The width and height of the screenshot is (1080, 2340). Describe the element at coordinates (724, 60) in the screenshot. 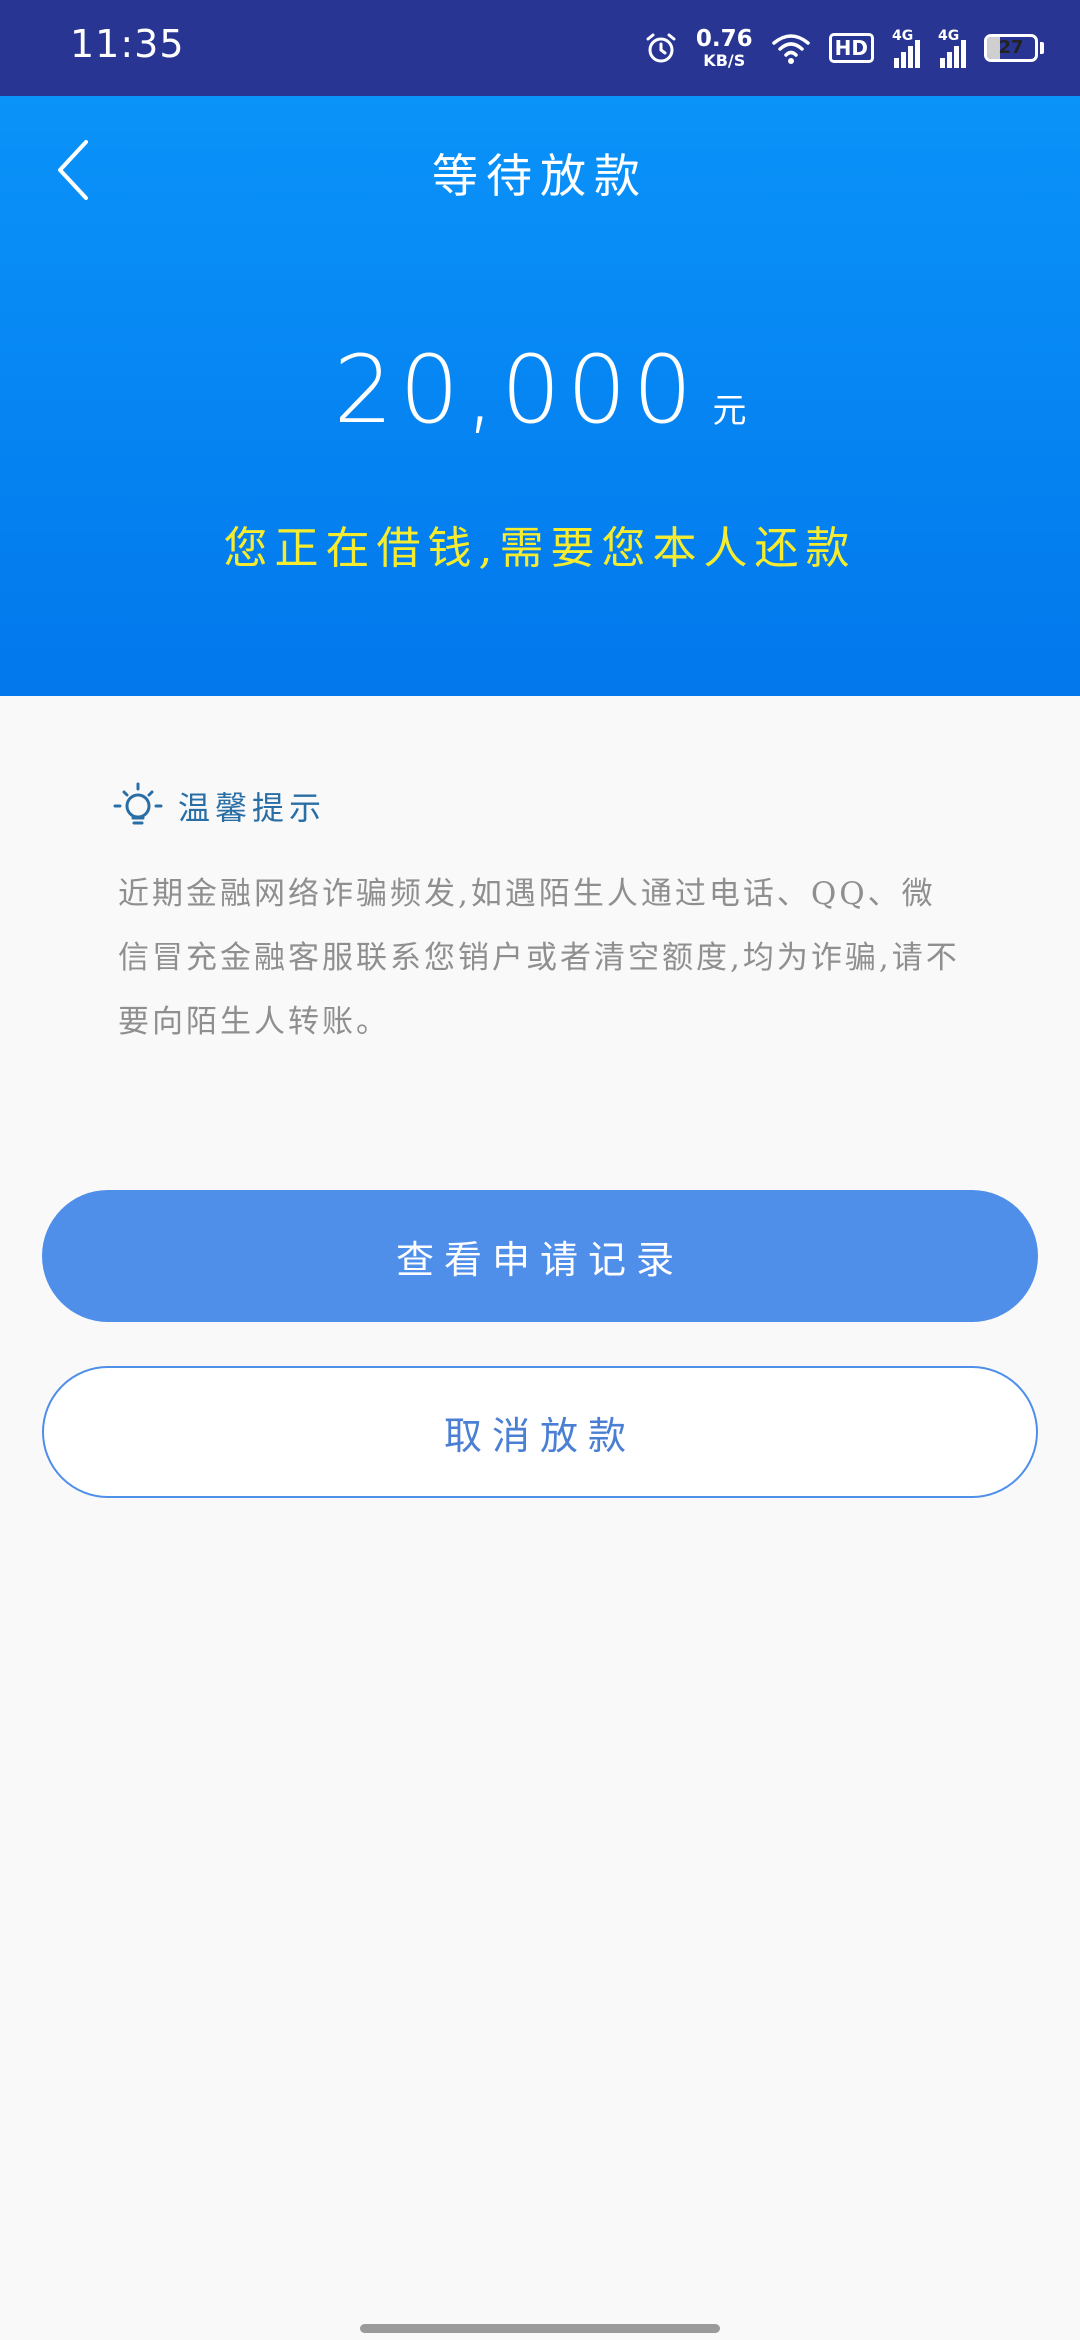

I see `network-speed-unit: KB/S` at that location.